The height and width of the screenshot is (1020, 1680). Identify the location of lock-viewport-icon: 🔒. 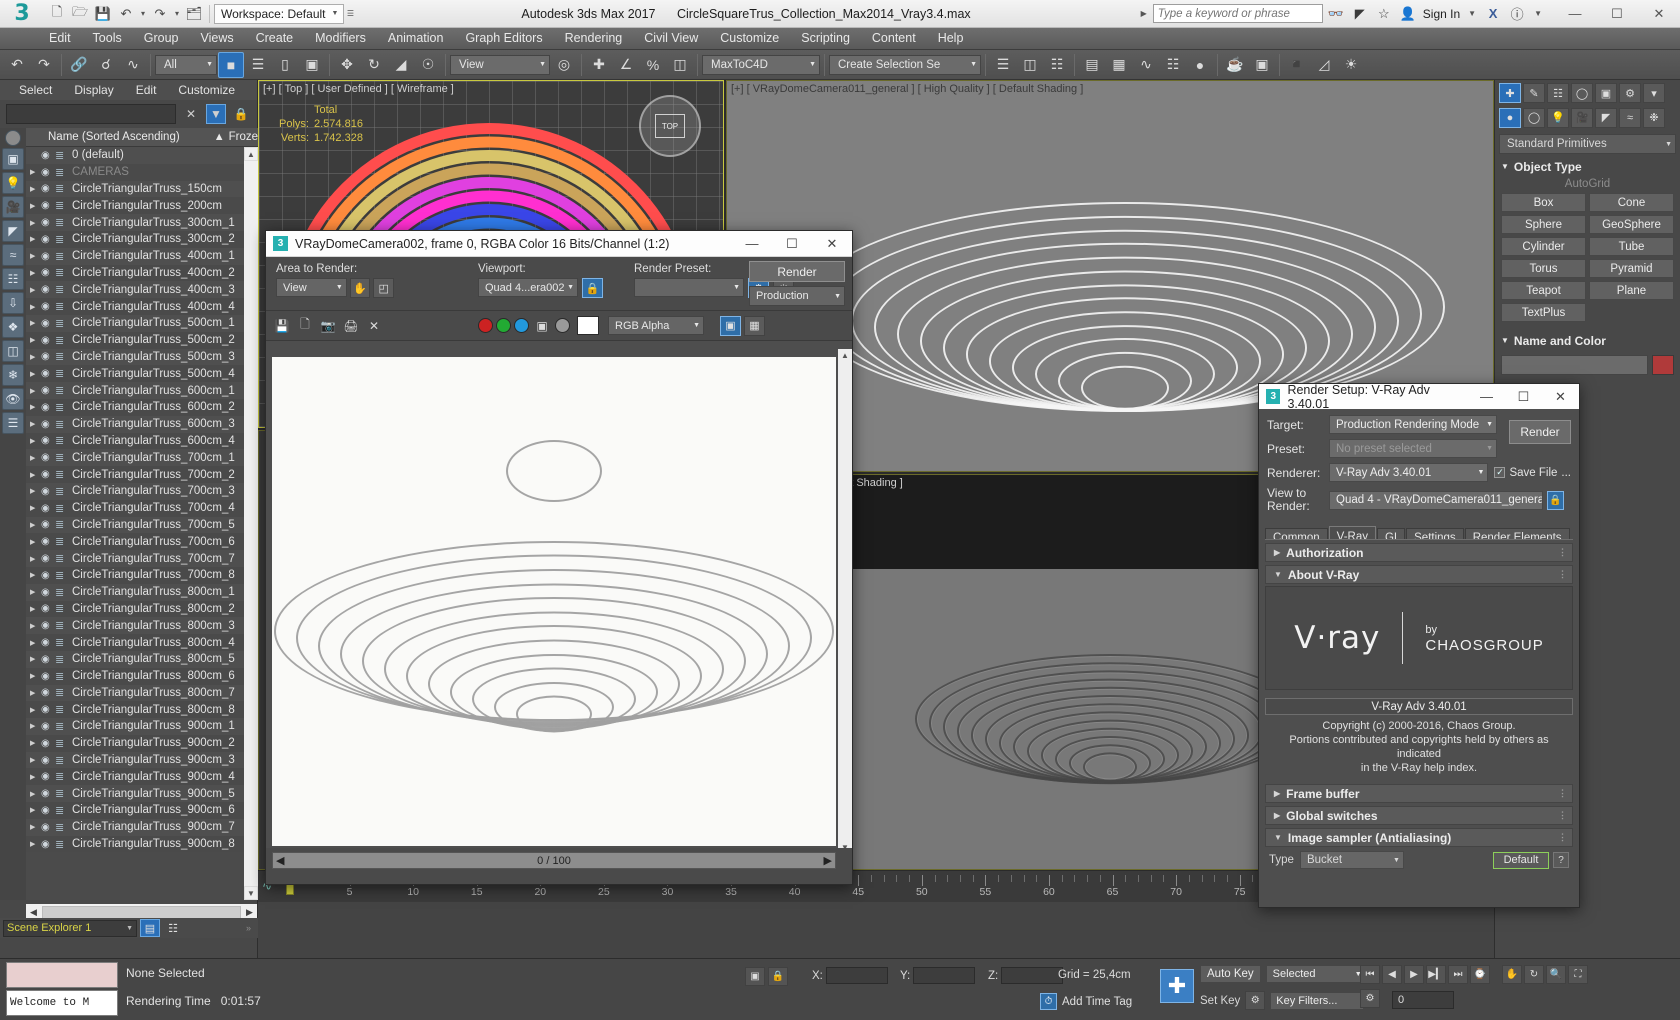
(592, 288).